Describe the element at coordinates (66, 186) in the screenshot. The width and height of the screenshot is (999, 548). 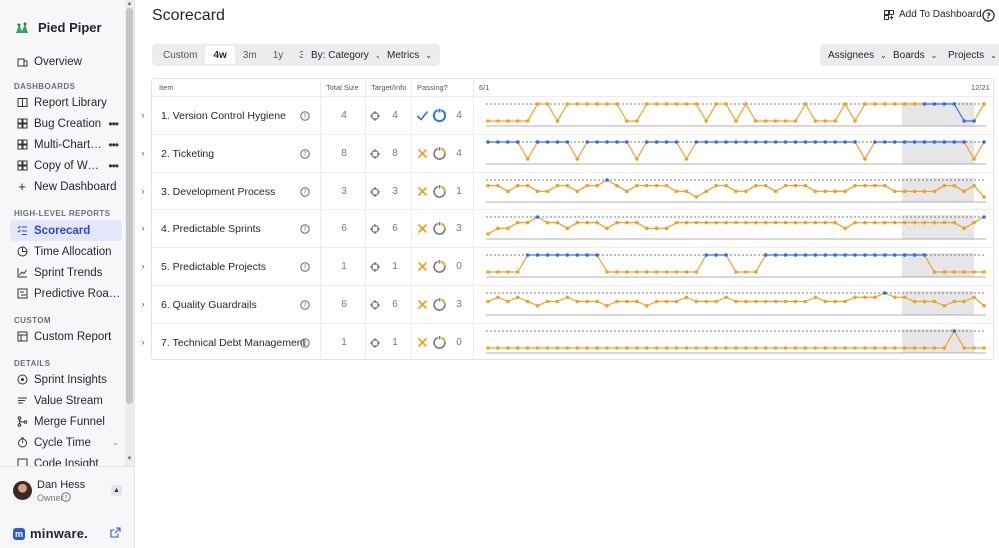
I see `sidebar-item-new-dashboard: + New Dashboard` at that location.